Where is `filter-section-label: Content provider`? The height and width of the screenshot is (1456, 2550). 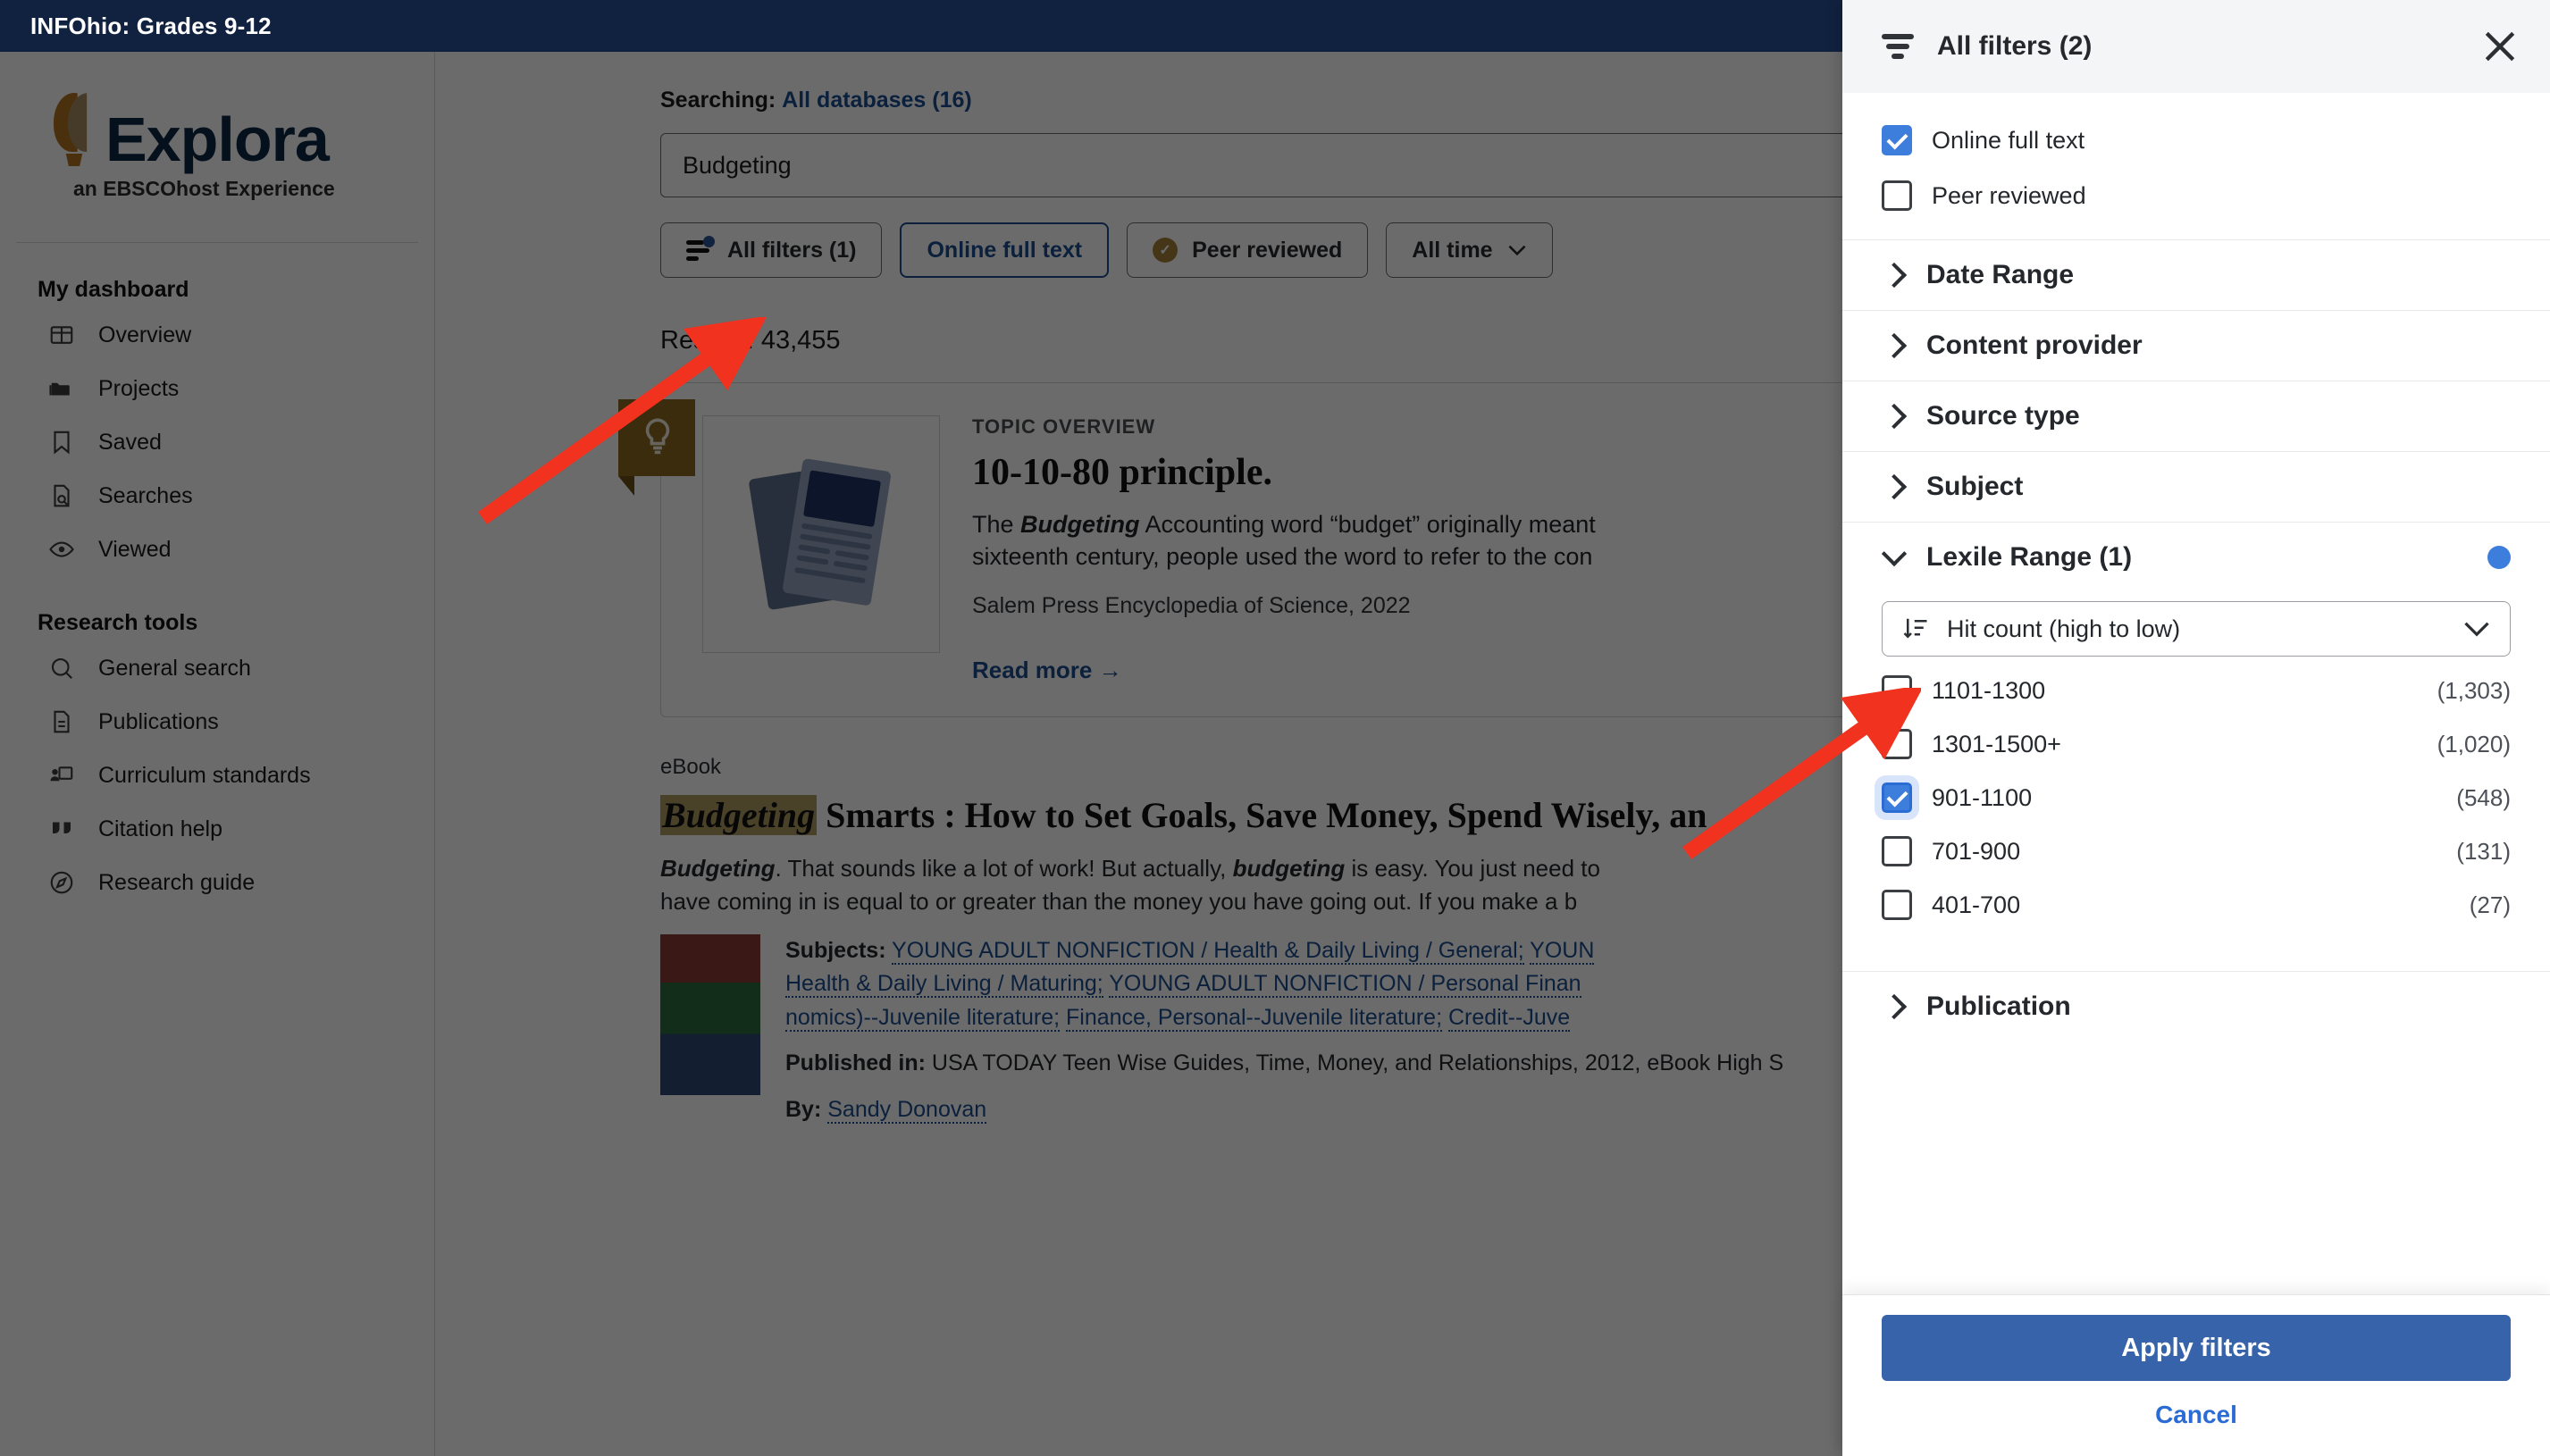
filter-section-label: Content provider is located at coordinates (2034, 345).